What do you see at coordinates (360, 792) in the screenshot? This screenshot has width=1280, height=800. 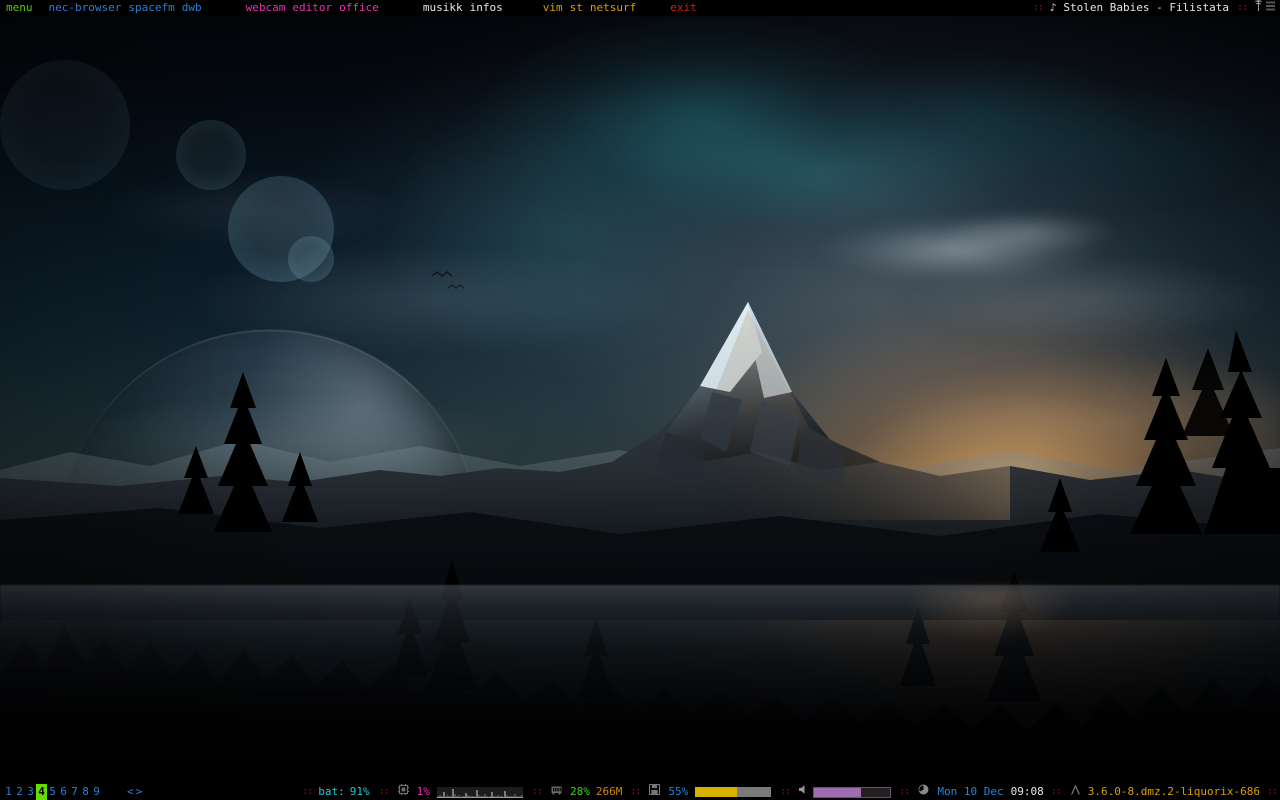 I see `battery-value: 91%` at bounding box center [360, 792].